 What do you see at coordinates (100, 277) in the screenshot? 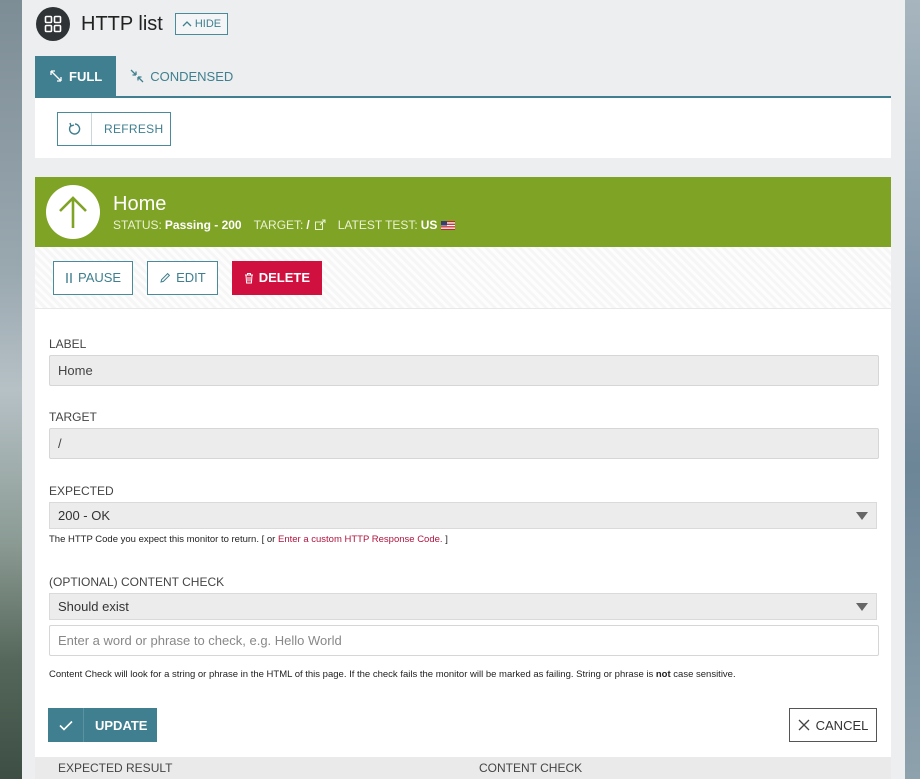
I see `pause-label: PAUSE` at bounding box center [100, 277].